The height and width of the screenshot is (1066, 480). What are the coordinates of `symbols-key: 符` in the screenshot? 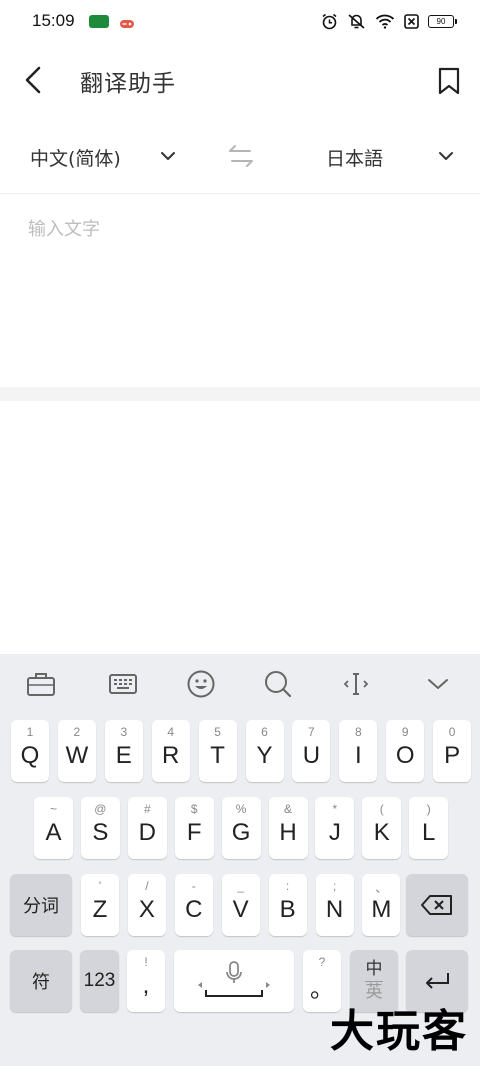 It's located at (41, 981).